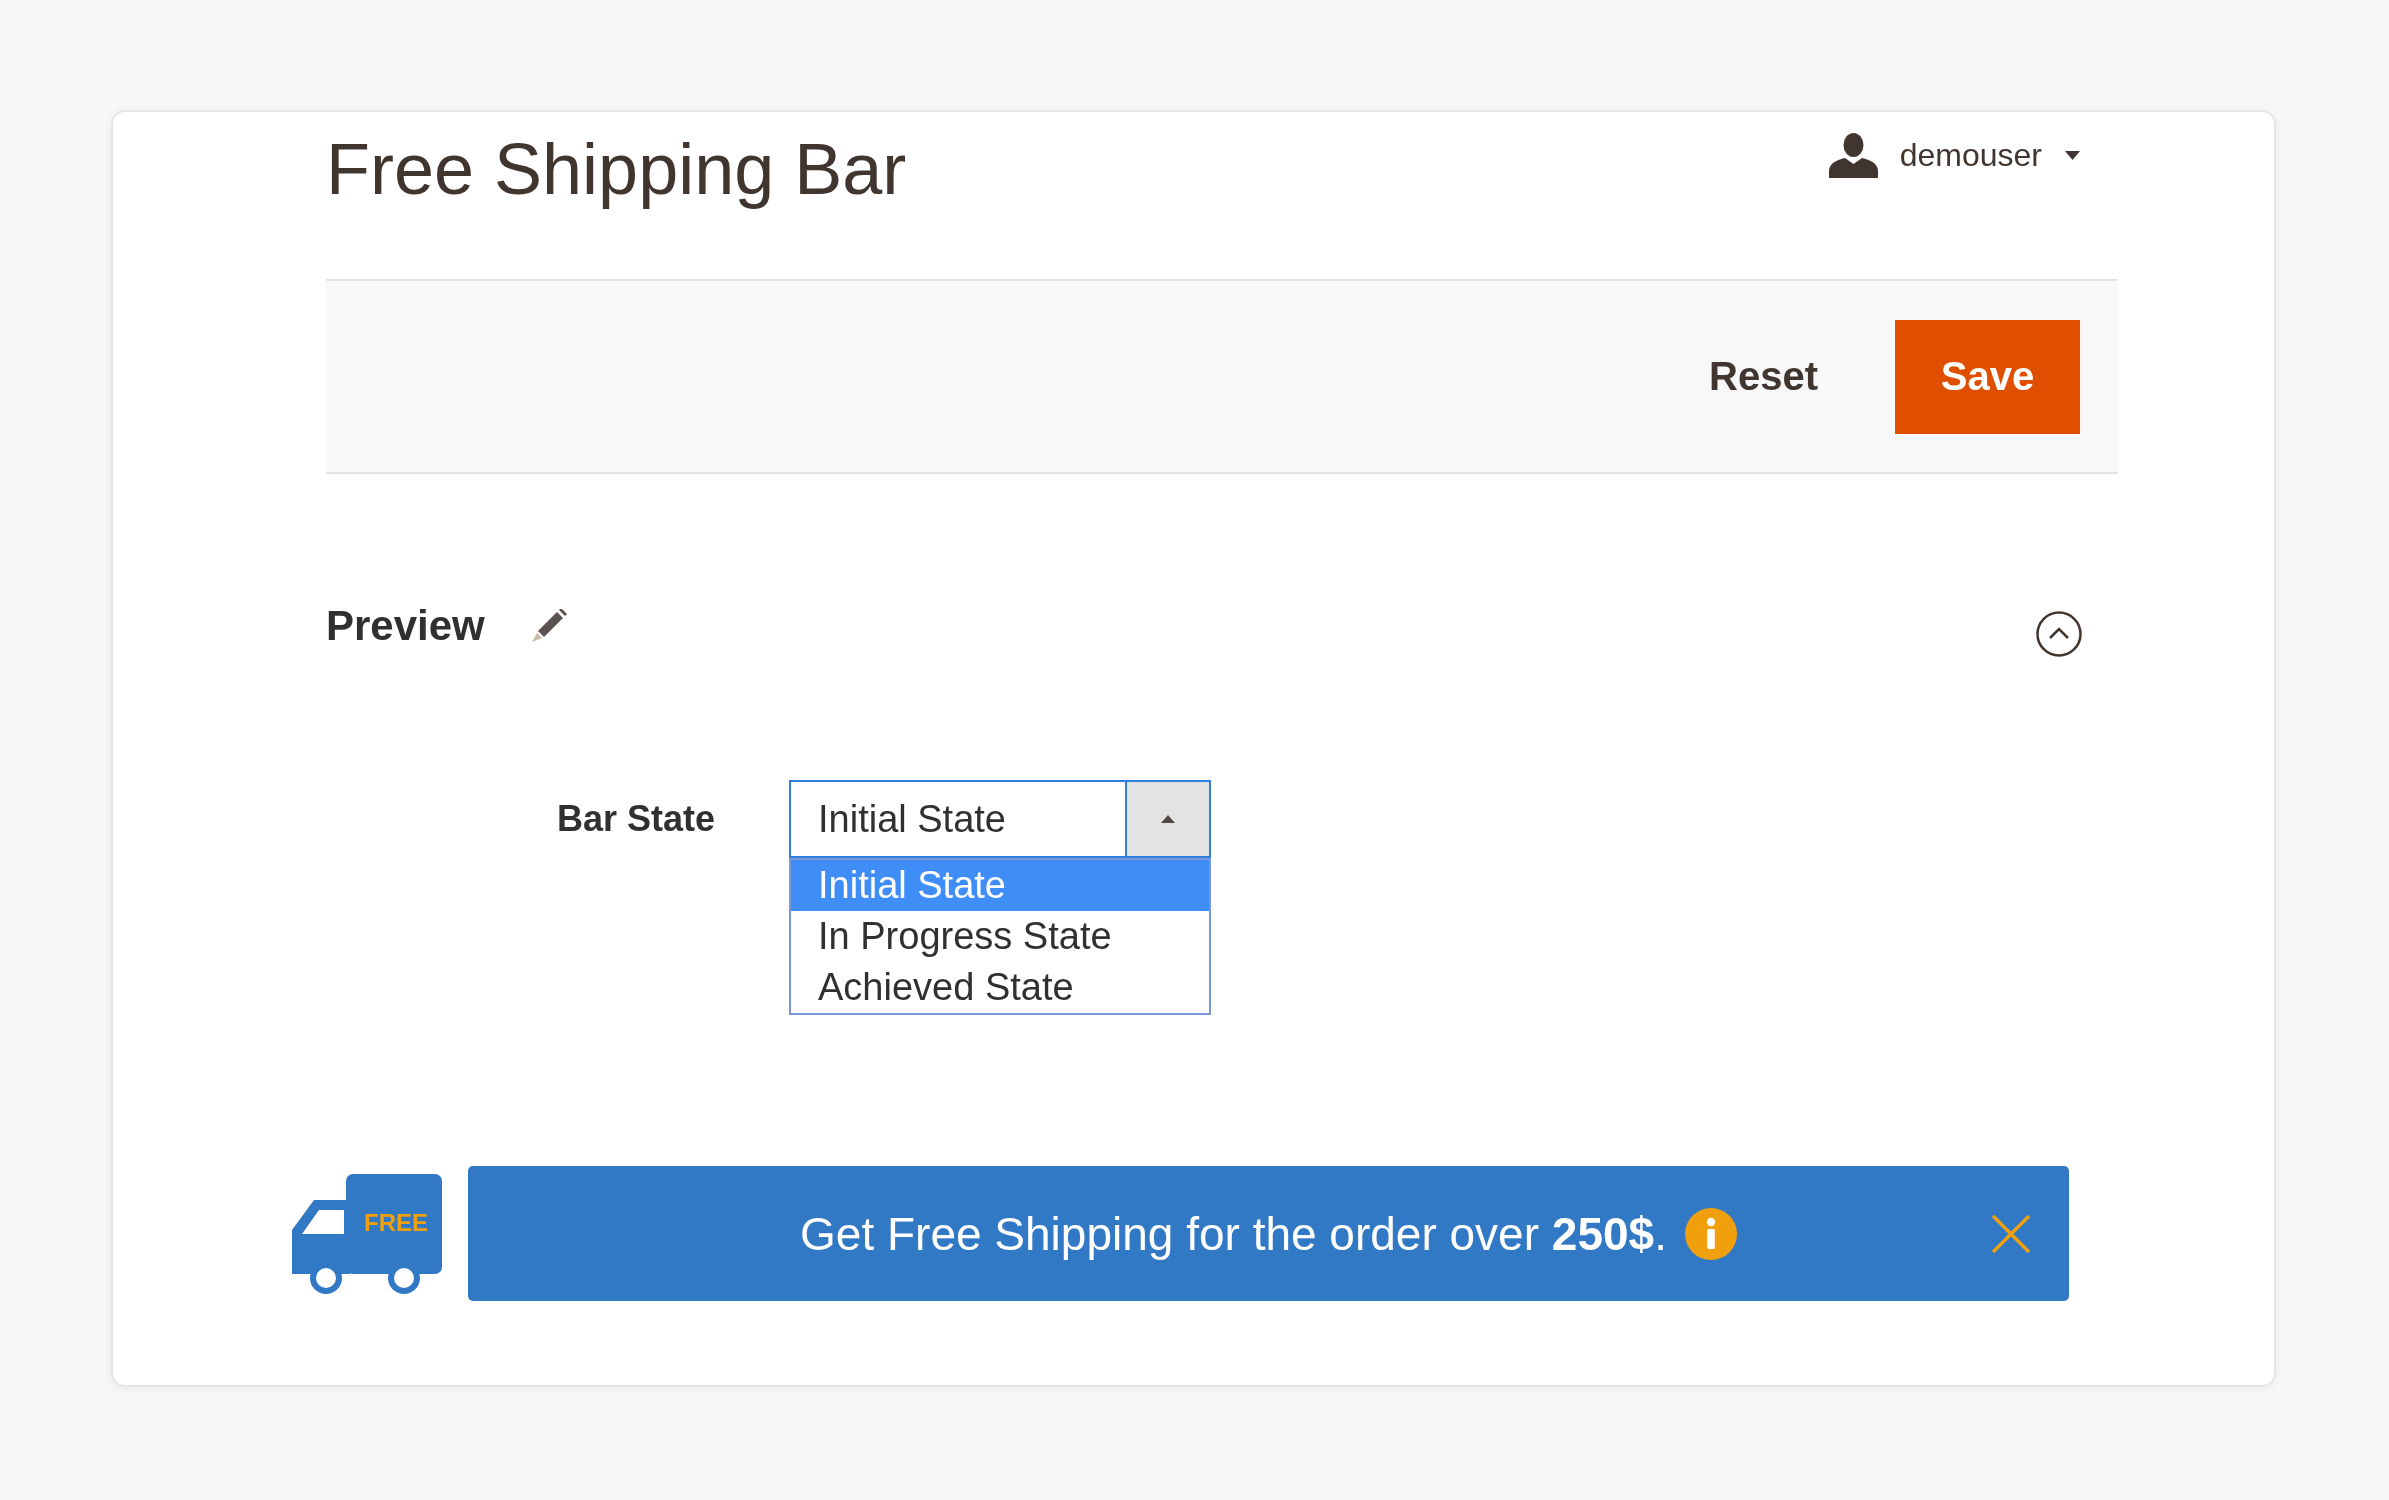 This screenshot has width=2389, height=1500. What do you see at coordinates (1233, 1234) in the screenshot?
I see `bar-message: Get Free Shipping for the order over 250$.` at bounding box center [1233, 1234].